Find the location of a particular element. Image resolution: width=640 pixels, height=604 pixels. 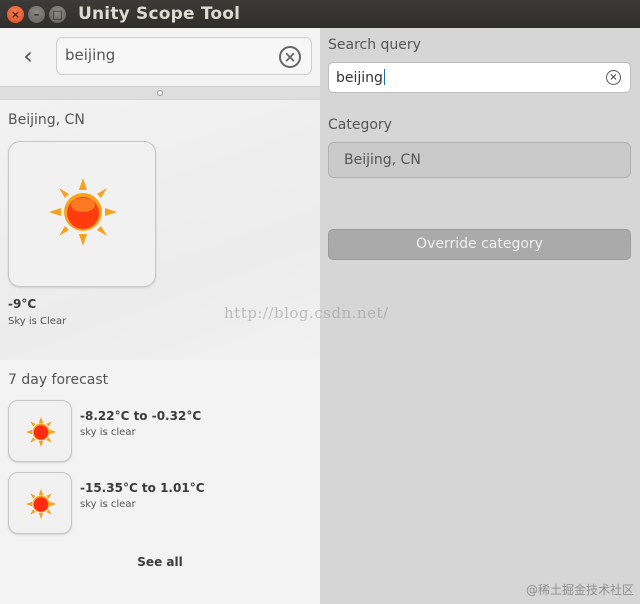

category-field: Beijing, CN is located at coordinates (479, 160).